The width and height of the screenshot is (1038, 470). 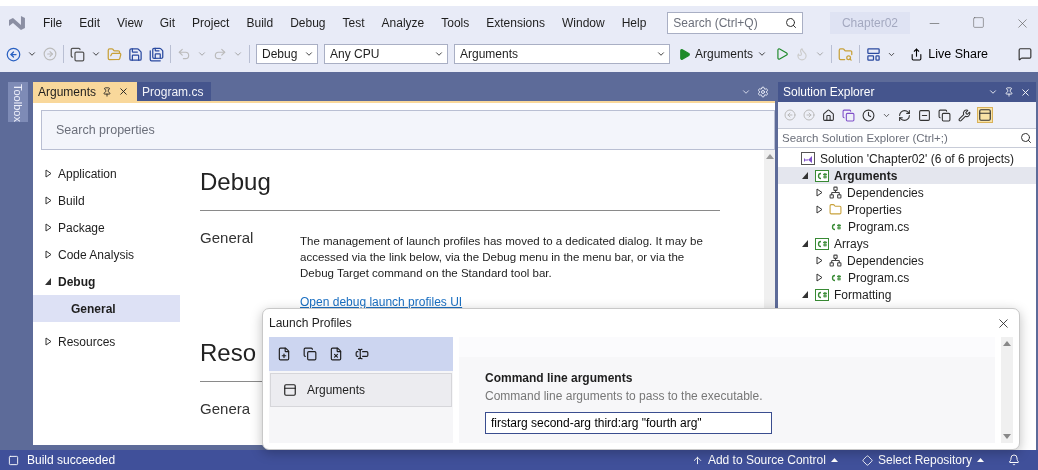 I want to click on dropdown: Arguments, so click(x=562, y=54).